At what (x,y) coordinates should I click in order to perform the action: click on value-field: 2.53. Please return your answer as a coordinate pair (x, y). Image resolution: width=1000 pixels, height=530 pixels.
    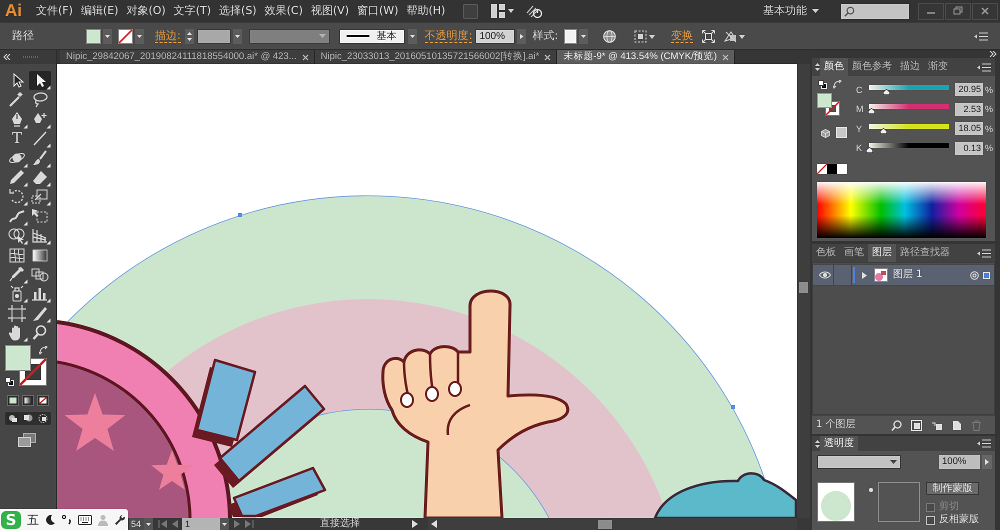
    Looking at the image, I should click on (969, 109).